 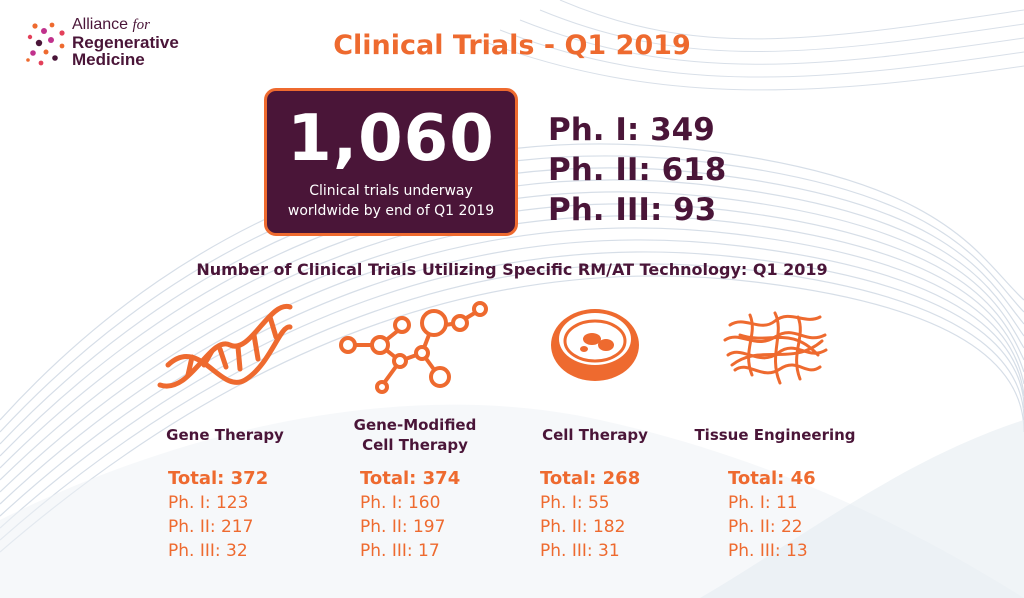 What do you see at coordinates (218, 478) in the screenshot?
I see `stat-total: Total: 372` at bounding box center [218, 478].